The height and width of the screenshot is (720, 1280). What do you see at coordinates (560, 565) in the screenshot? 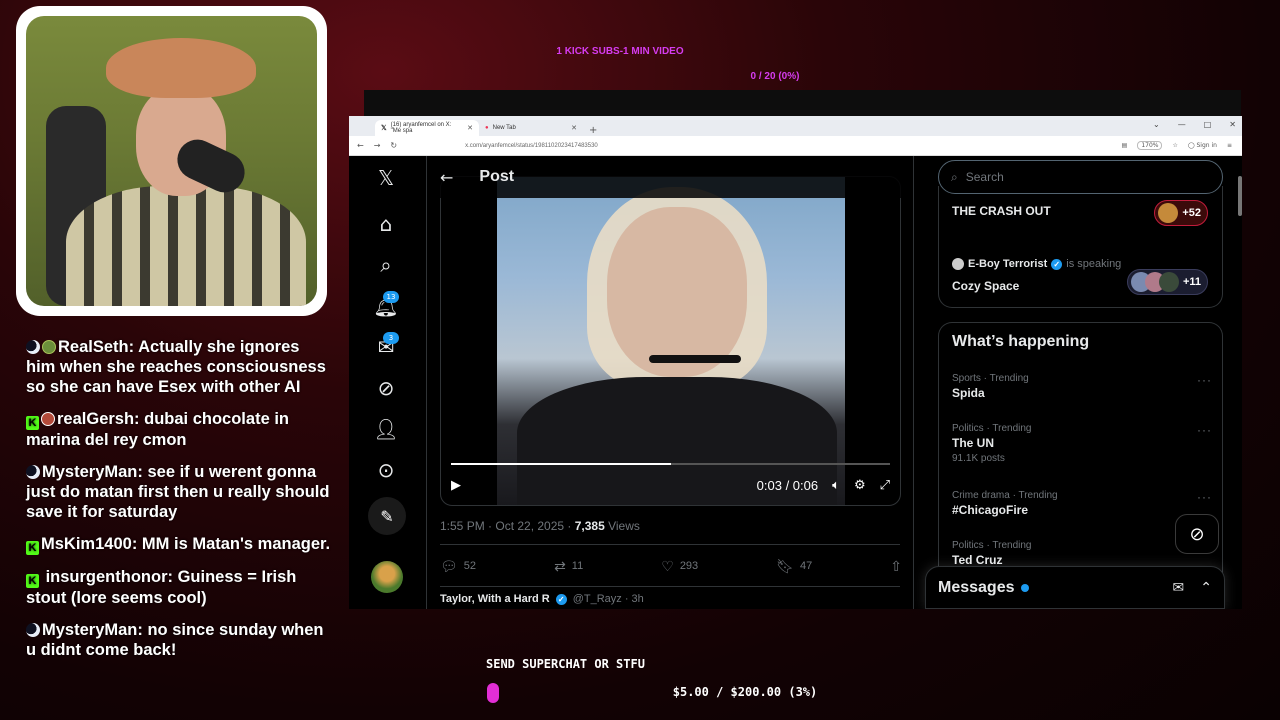
I see `repost-icon: ⇄` at bounding box center [560, 565].